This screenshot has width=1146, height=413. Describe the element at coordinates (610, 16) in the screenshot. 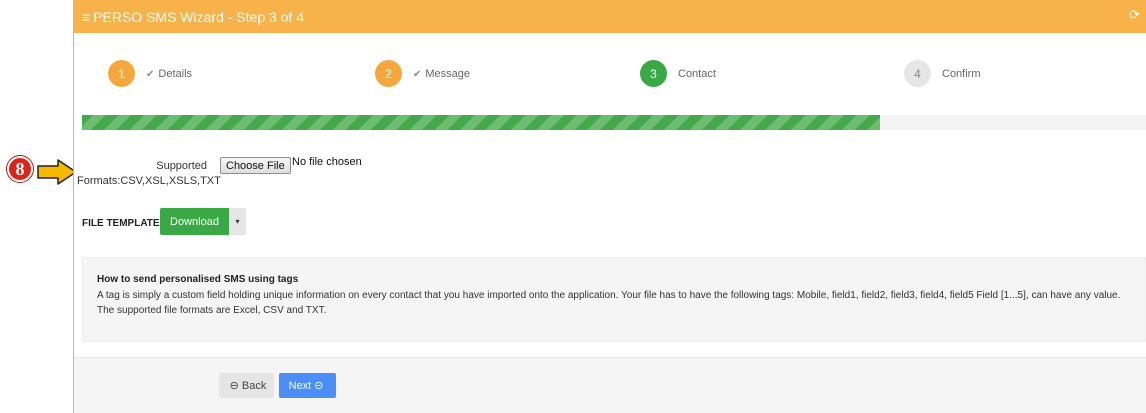

I see `panel-header: ≡ PERSO SMS Wizard - Step 3 of 4 ⟳` at that location.